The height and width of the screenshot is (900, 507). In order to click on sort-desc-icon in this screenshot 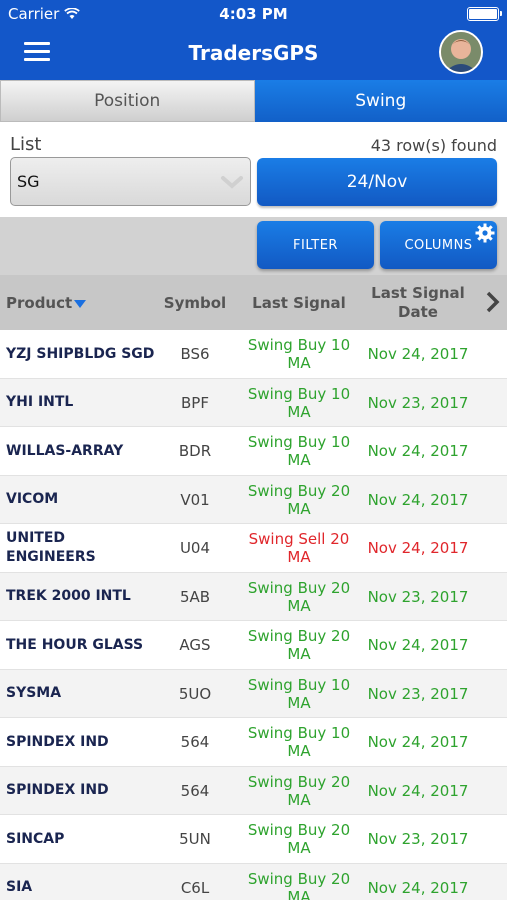, I will do `click(80, 303)`.